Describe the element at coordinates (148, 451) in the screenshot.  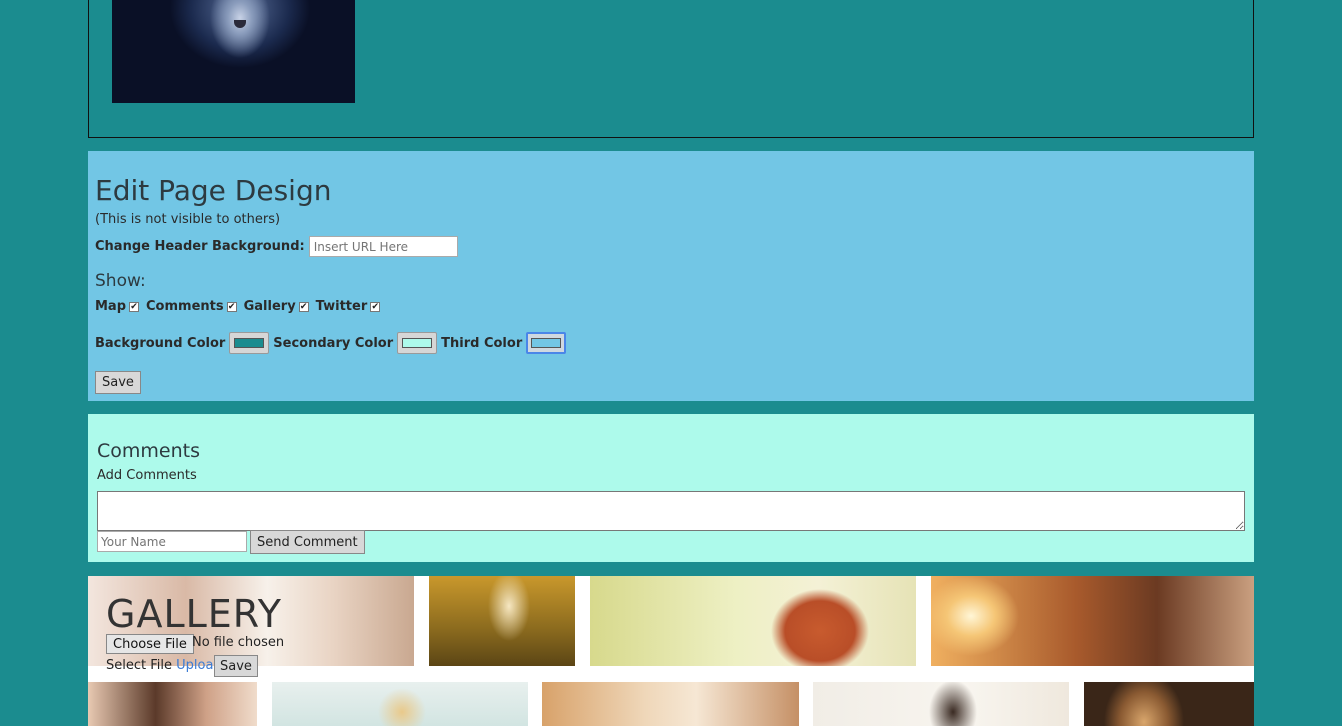
I see `comments-title: Comments` at that location.